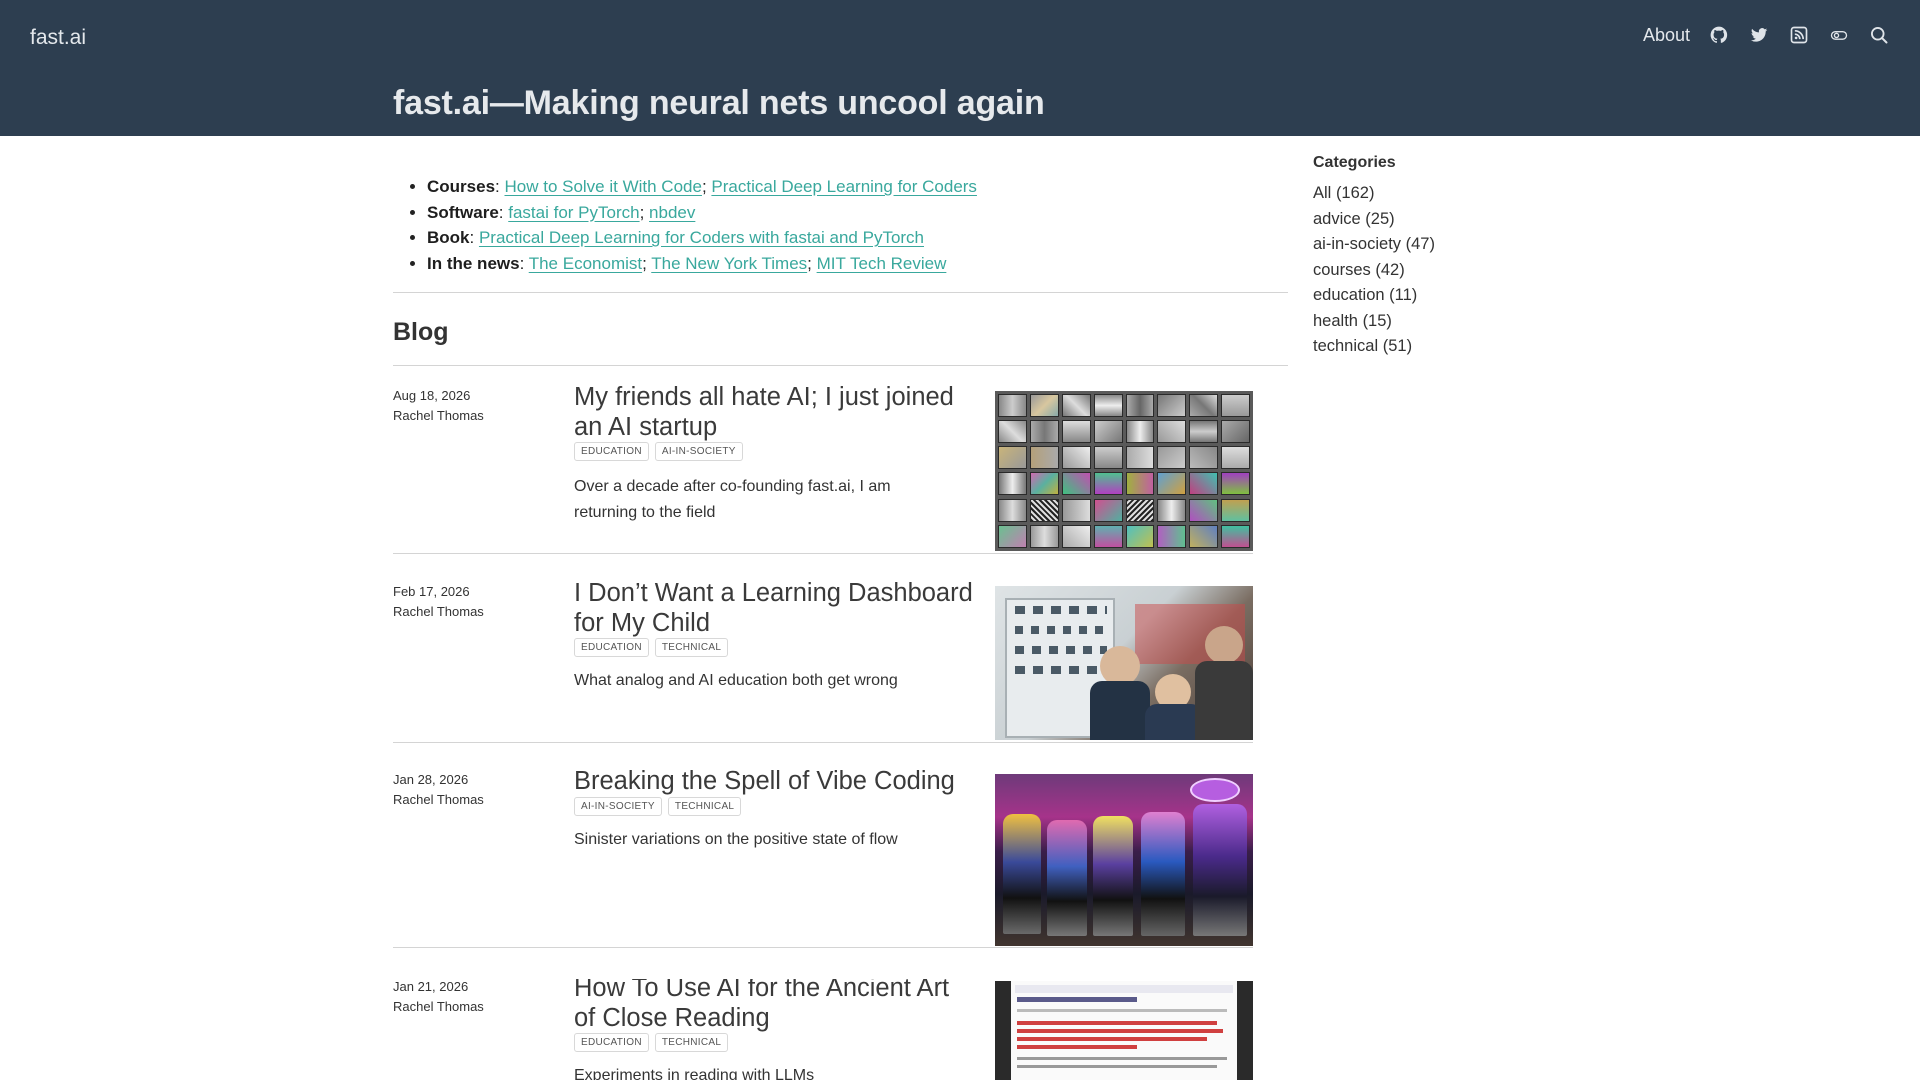 The width and height of the screenshot is (1920, 1080). What do you see at coordinates (844, 186) in the screenshot?
I see `link-practical-deep-learning: Practical Deep Learning for Coders` at bounding box center [844, 186].